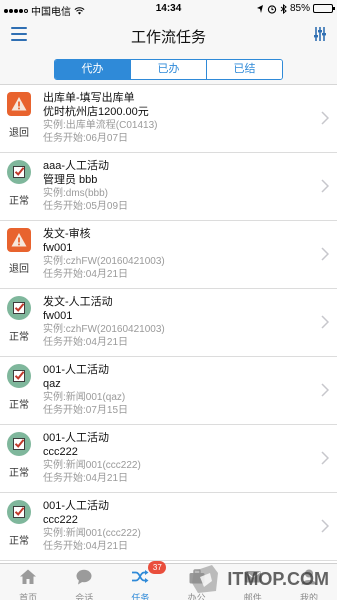 This screenshot has height=600, width=337. Describe the element at coordinates (76, 193) in the screenshot. I see `task-instance: 实例:dms(bbb)` at that location.